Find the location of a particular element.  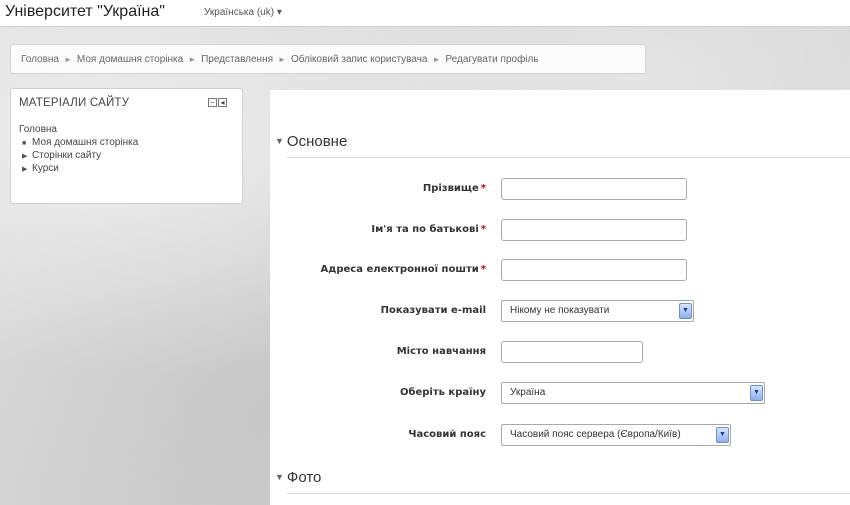

timezone-label: Часовий пояс is located at coordinates (447, 434).